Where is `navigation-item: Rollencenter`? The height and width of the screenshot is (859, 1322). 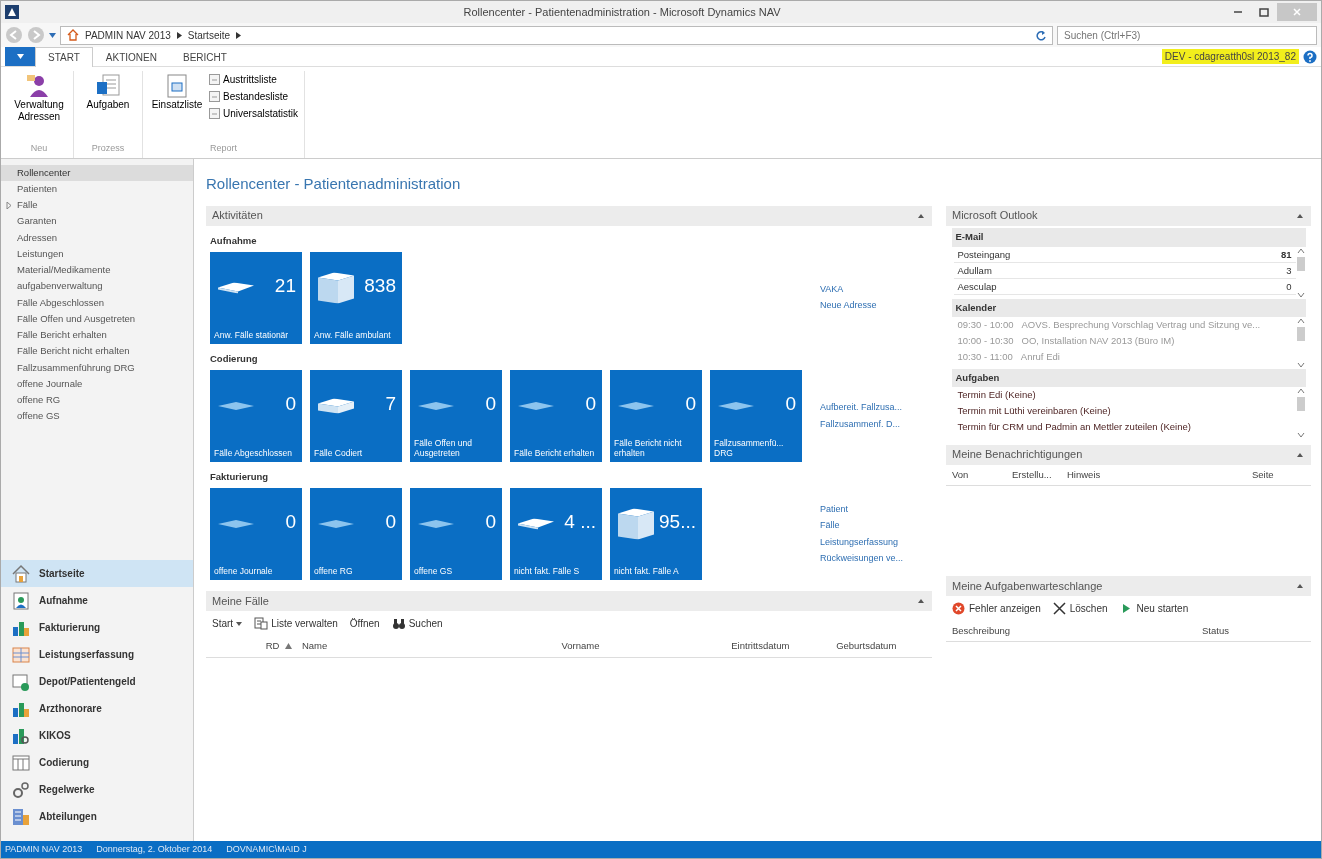
navigation-item: Rollencenter is located at coordinates (97, 172).